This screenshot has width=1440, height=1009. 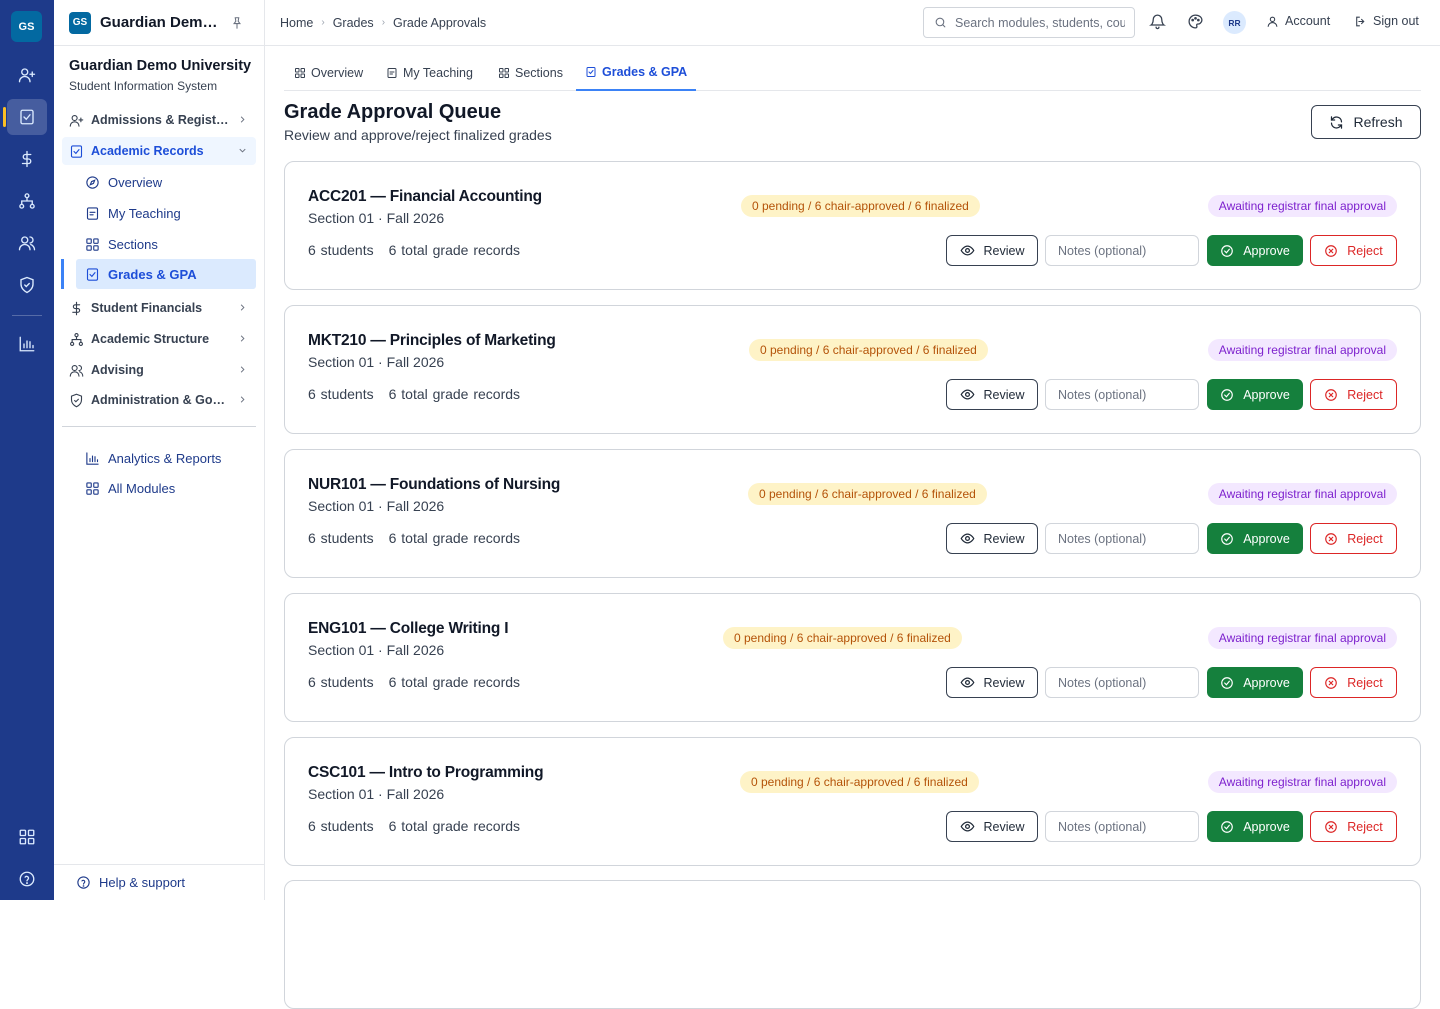 What do you see at coordinates (1336, 122) in the screenshot?
I see `refresh-icon` at bounding box center [1336, 122].